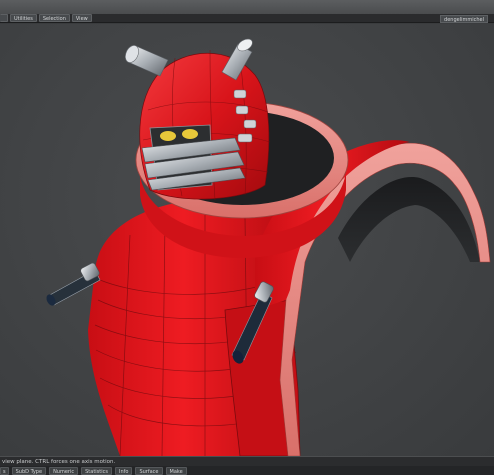 This screenshot has height=475, width=494. I want to click on info-button: Info, so click(123, 470).